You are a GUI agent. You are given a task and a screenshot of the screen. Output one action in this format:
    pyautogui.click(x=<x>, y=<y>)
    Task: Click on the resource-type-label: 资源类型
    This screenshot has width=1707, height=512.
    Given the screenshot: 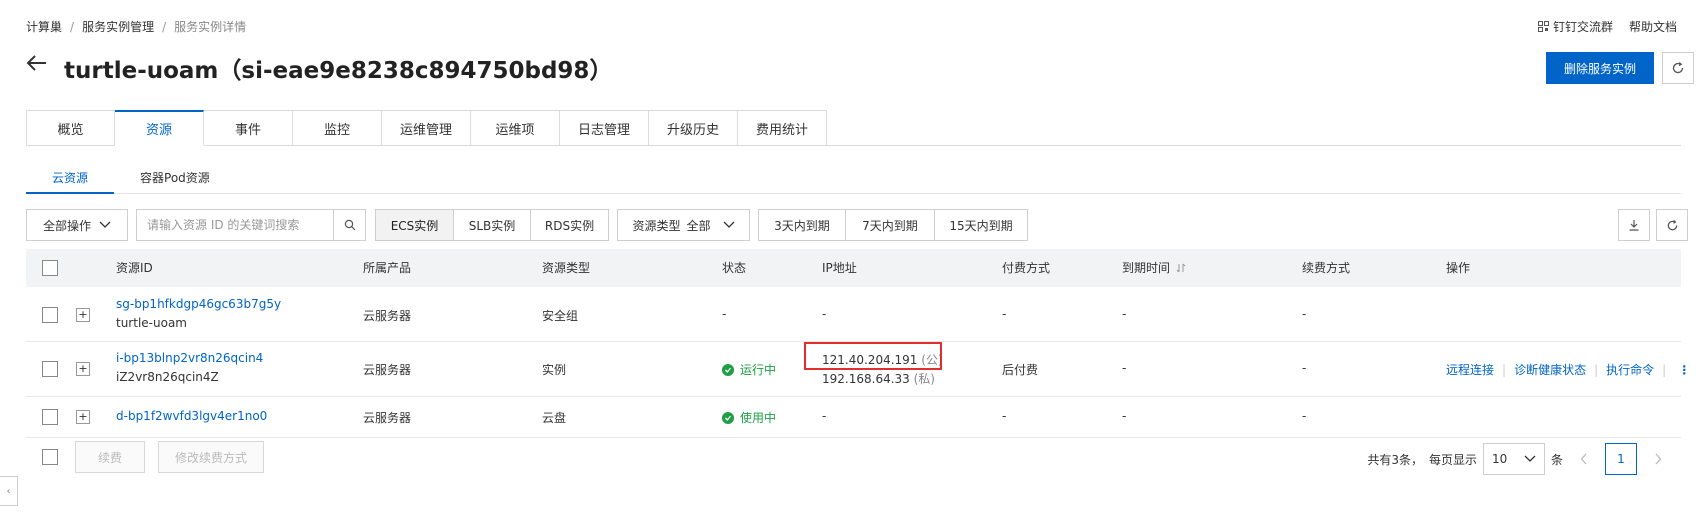 What is the action you would take?
    pyautogui.click(x=656, y=225)
    